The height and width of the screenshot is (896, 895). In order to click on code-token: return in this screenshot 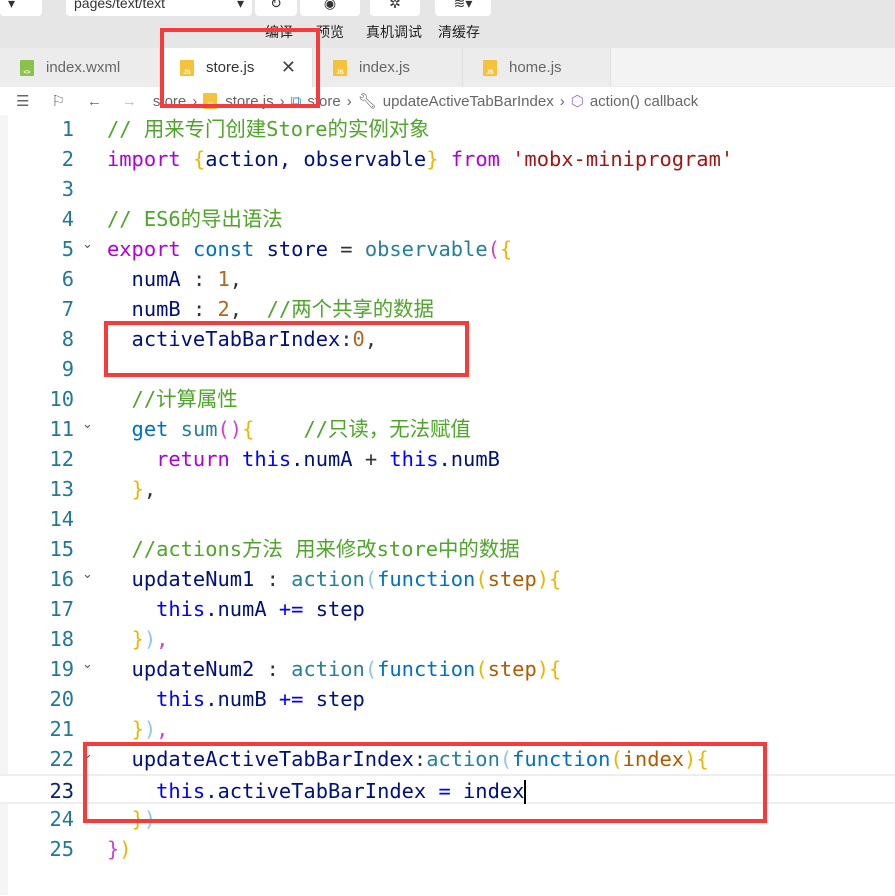, I will do `click(175, 459)`.